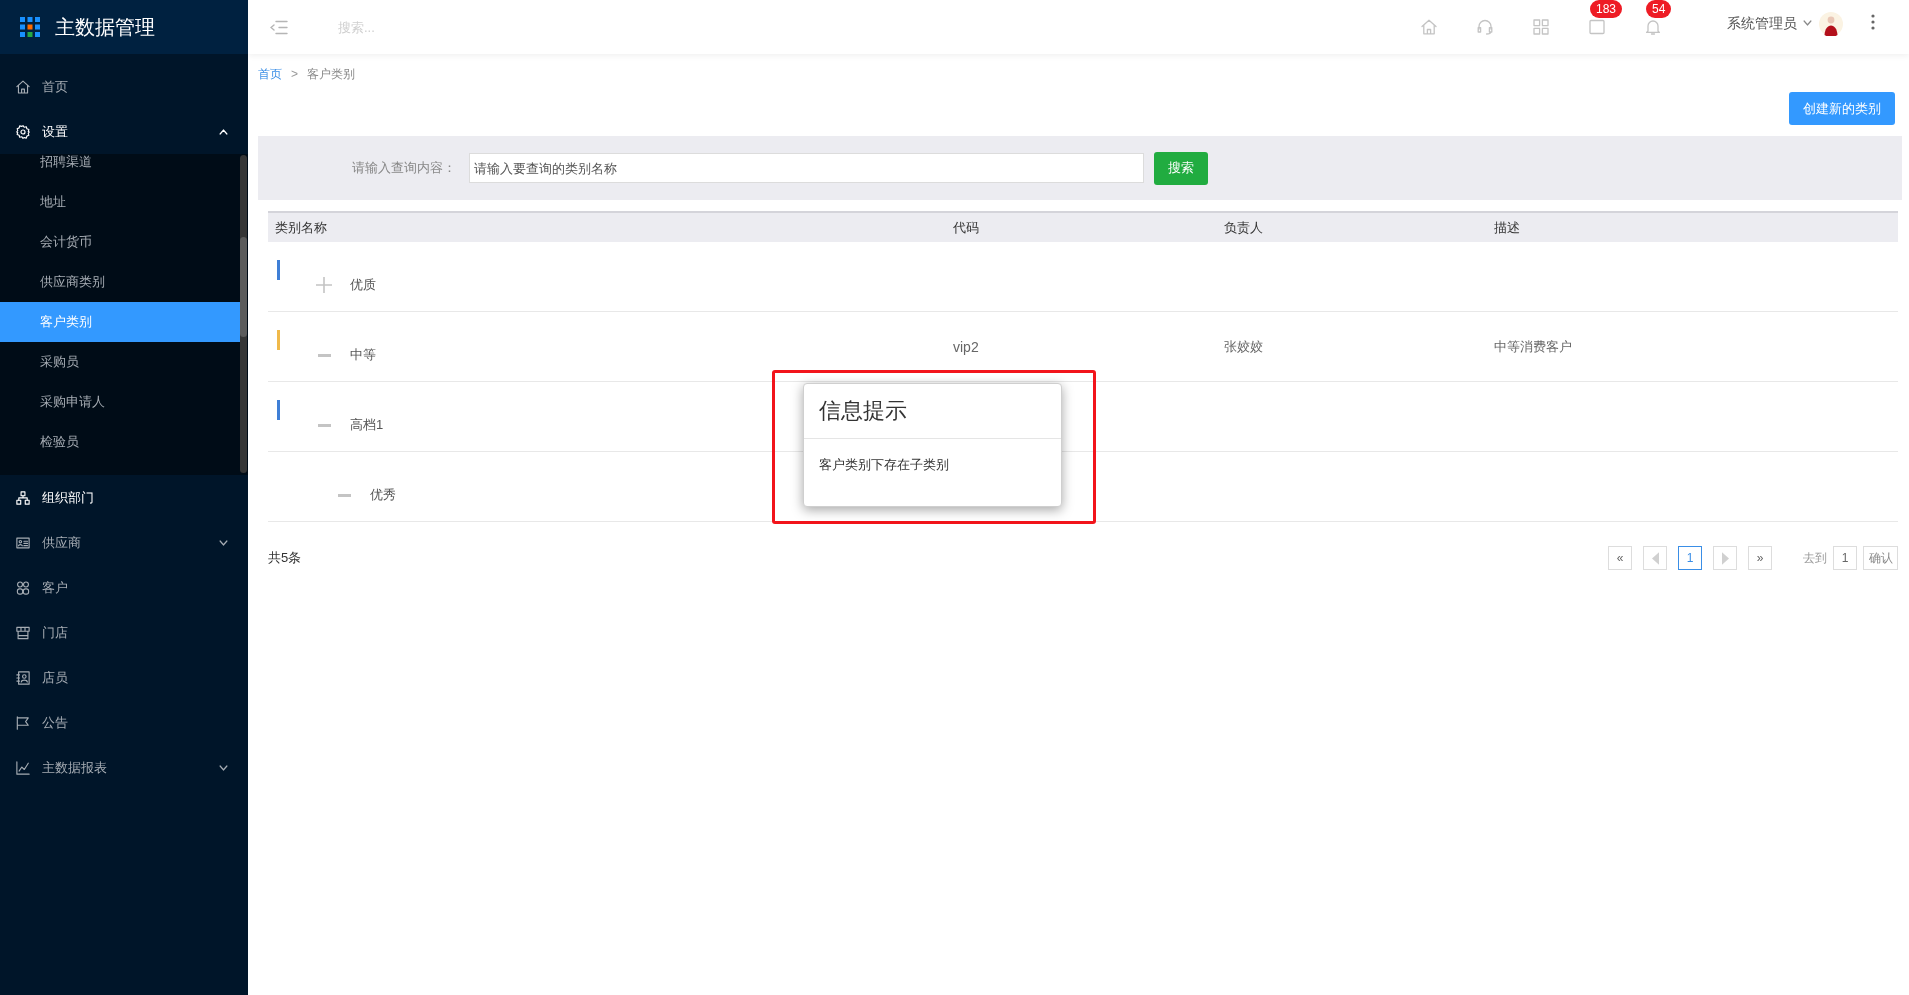 Image resolution: width=1909 pixels, height=995 pixels. Describe the element at coordinates (23, 497) in the screenshot. I see `hierarchy-icon` at that location.